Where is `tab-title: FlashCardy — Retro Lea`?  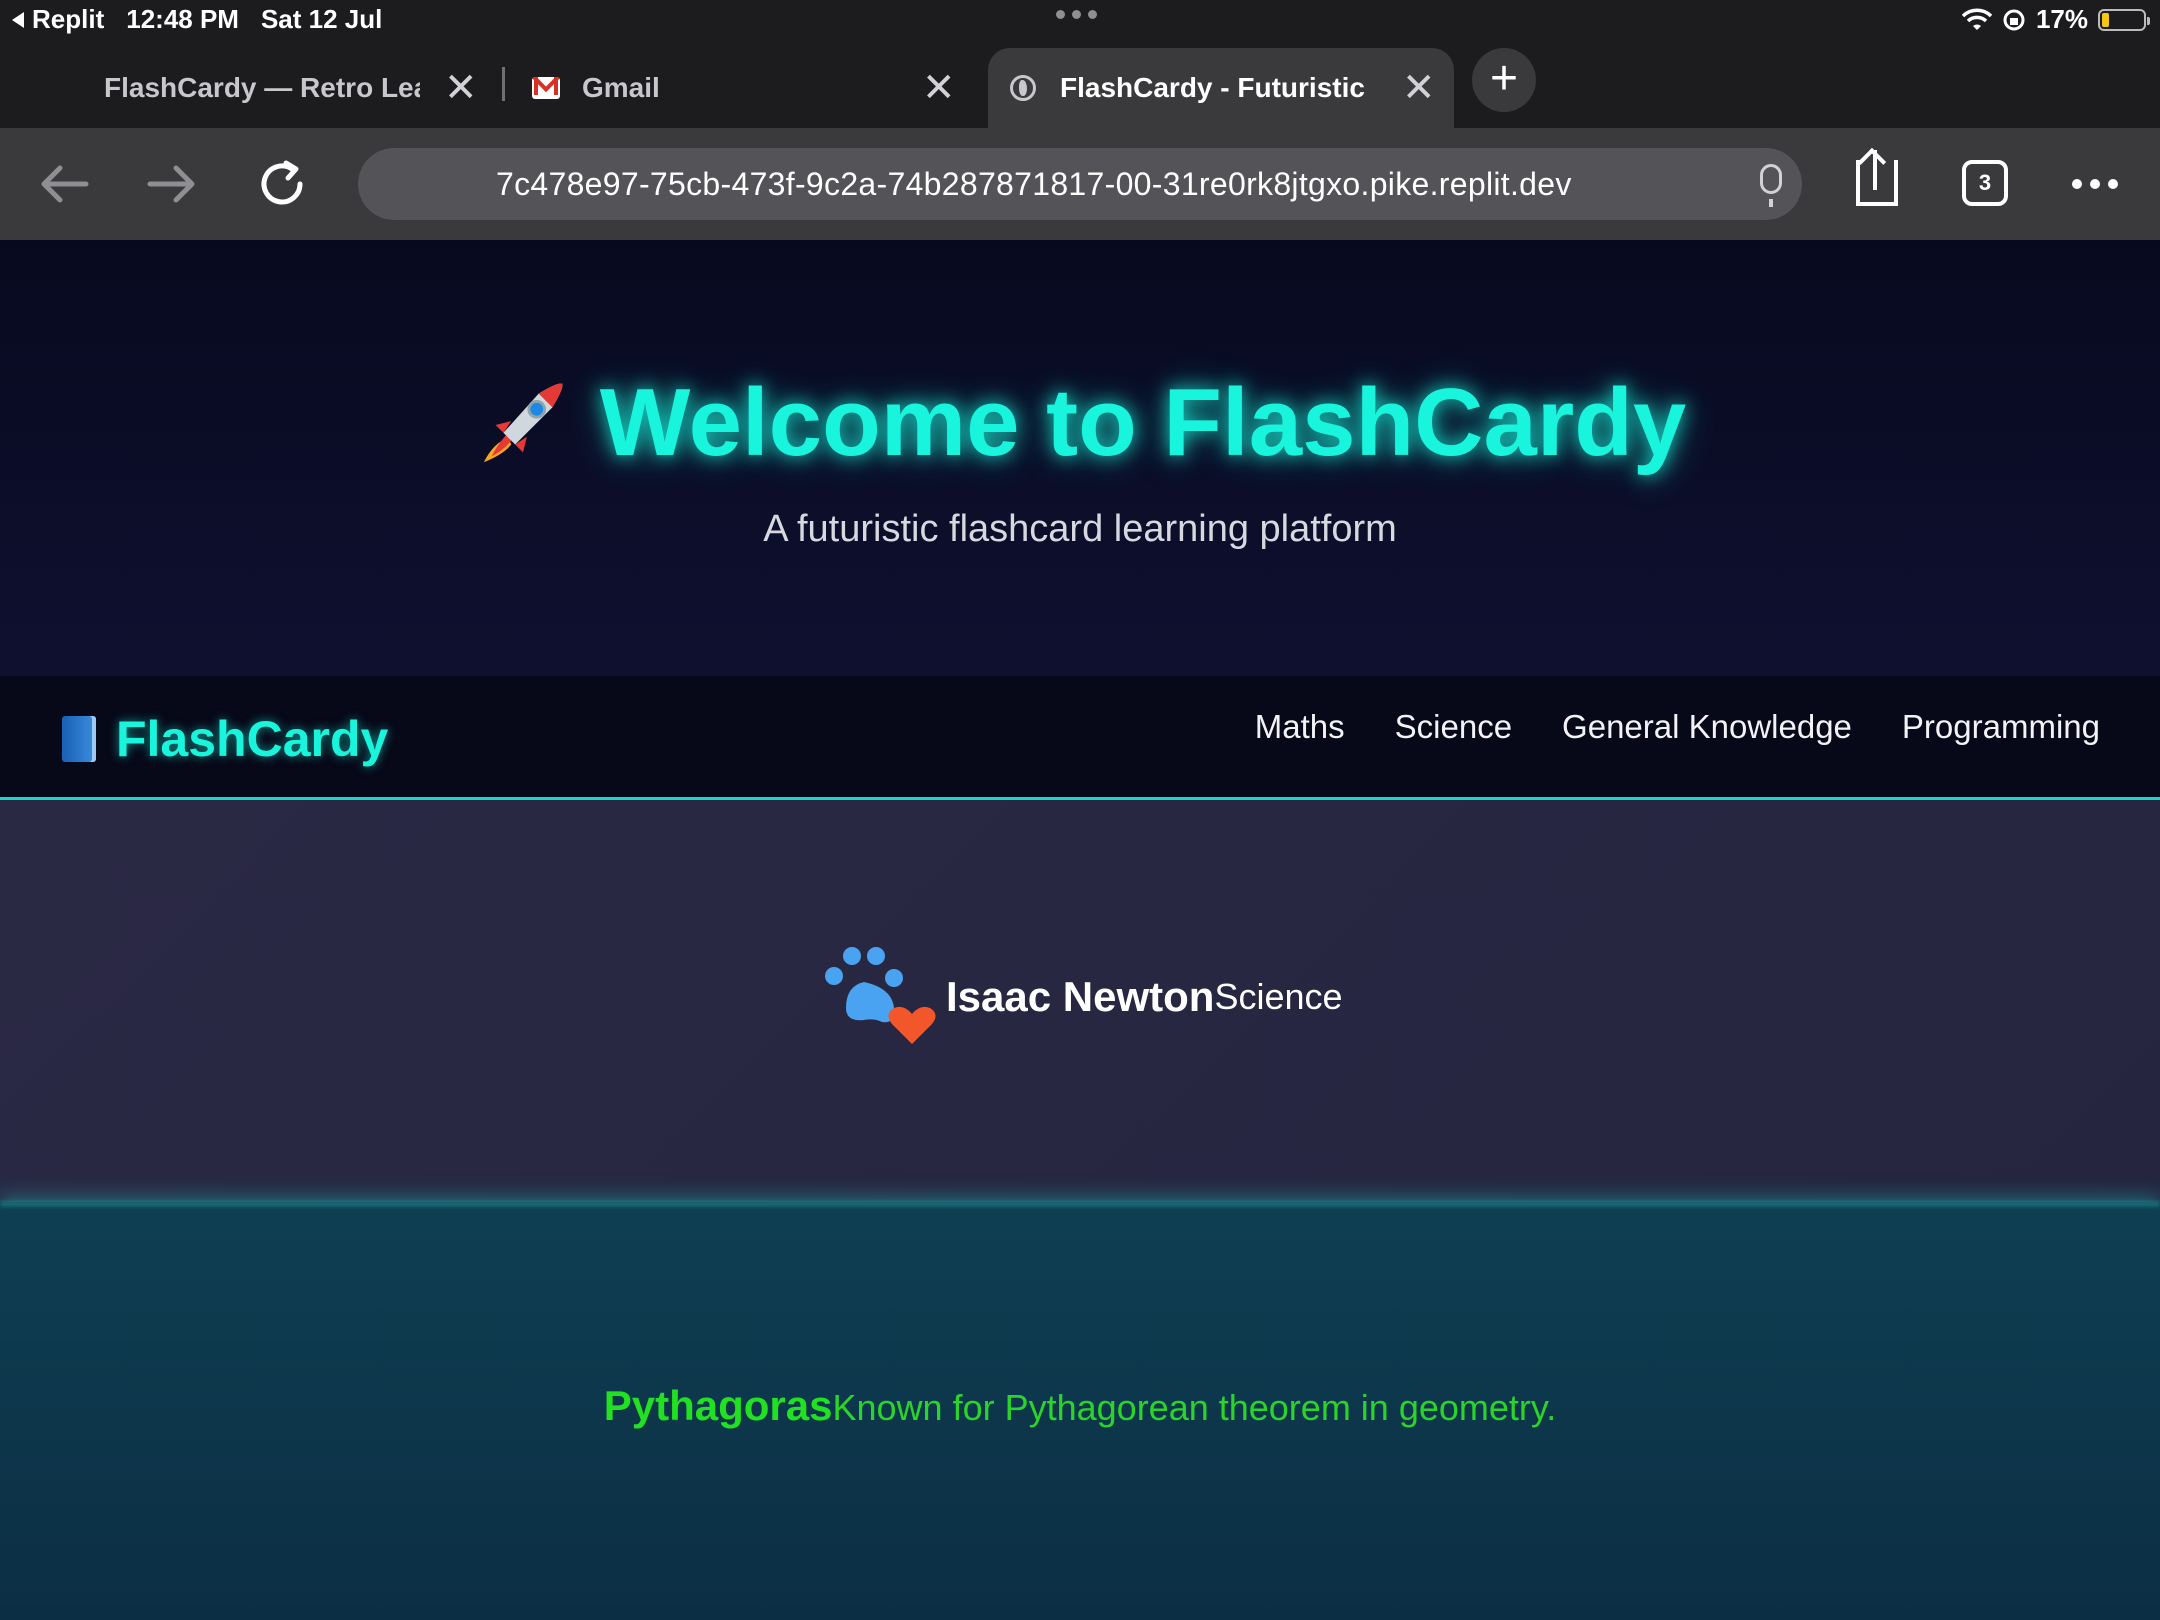
tab-title: FlashCardy — Retro Lea is located at coordinates (262, 87).